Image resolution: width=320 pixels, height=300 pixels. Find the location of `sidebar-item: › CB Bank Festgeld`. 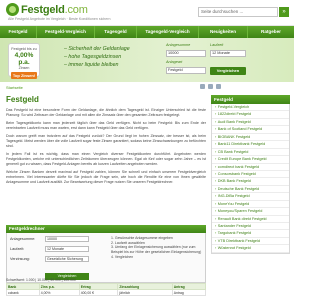

sidebar-item: › CB Bank Festgeld is located at coordinates (250, 153).